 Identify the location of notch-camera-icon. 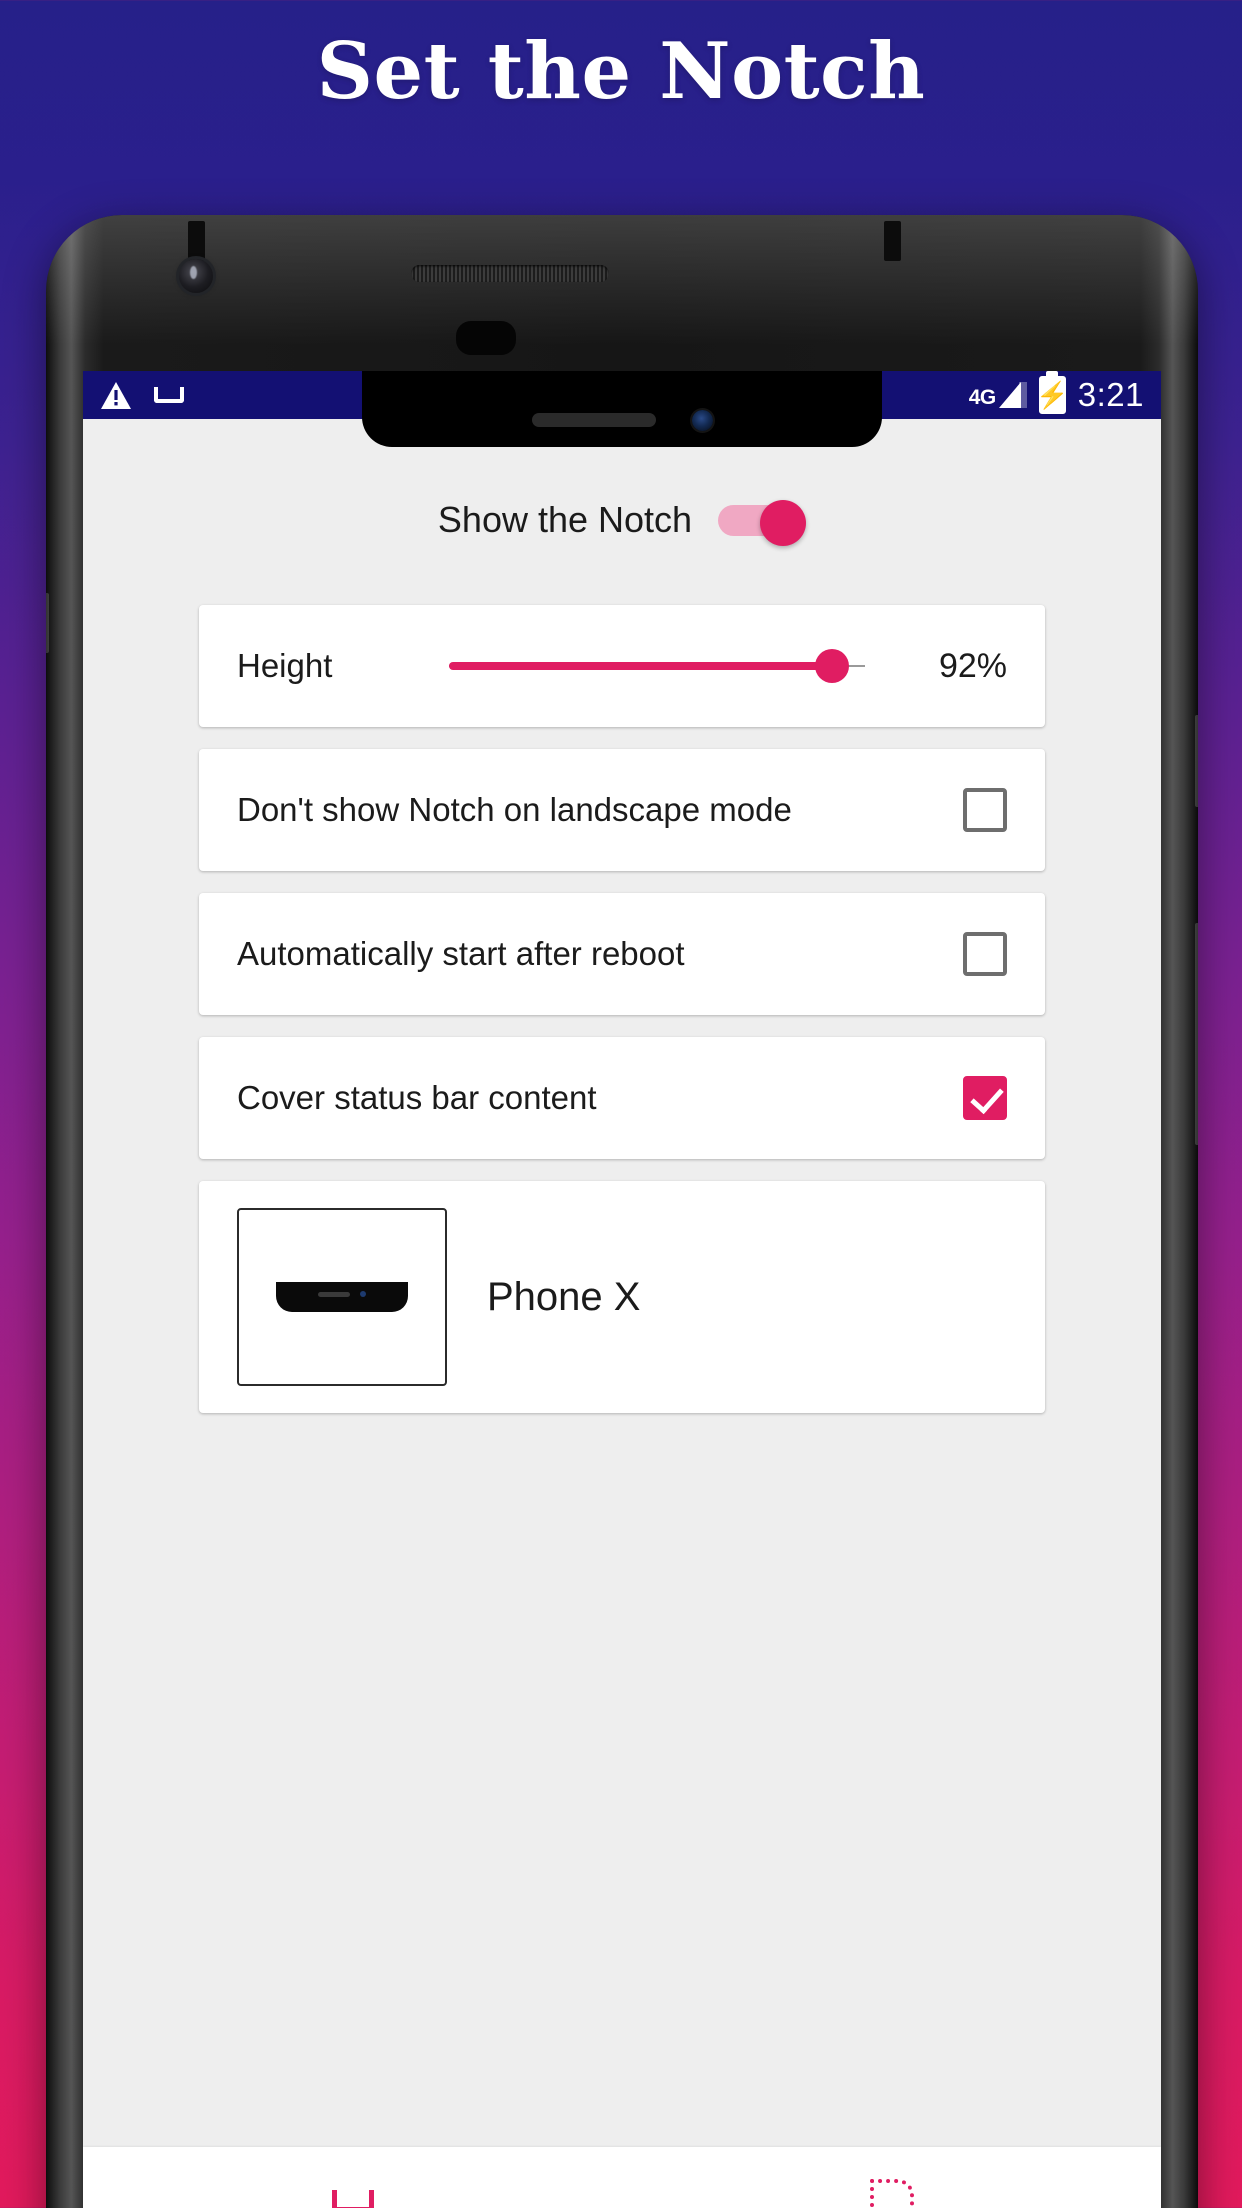
(702, 420).